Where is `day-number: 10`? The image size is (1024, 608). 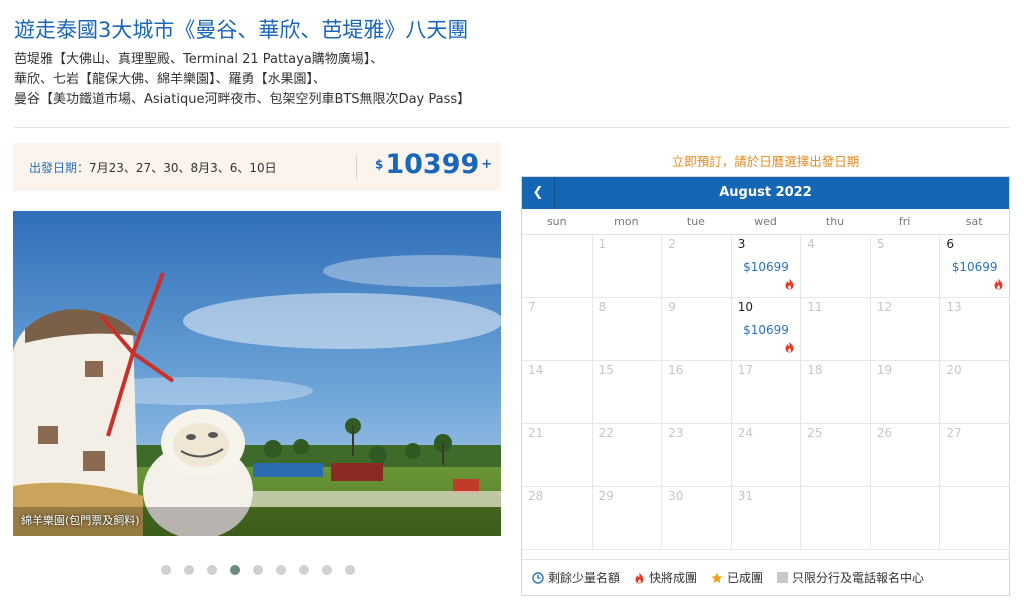 day-number: 10 is located at coordinates (745, 307).